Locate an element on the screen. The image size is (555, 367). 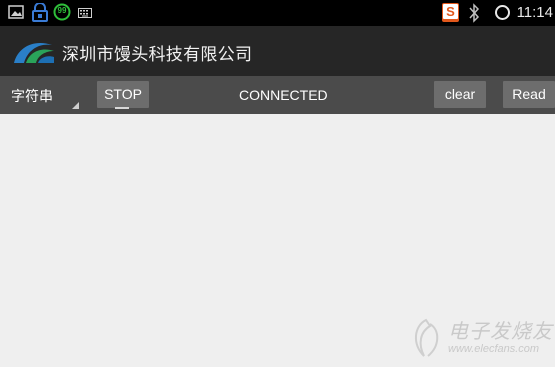
clear-button-label: clear is located at coordinates (460, 94).